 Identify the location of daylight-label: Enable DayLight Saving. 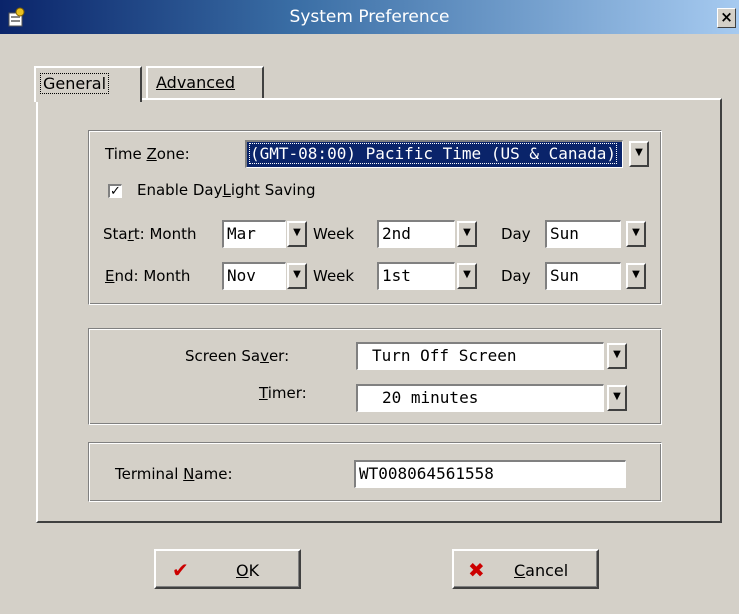
(226, 190).